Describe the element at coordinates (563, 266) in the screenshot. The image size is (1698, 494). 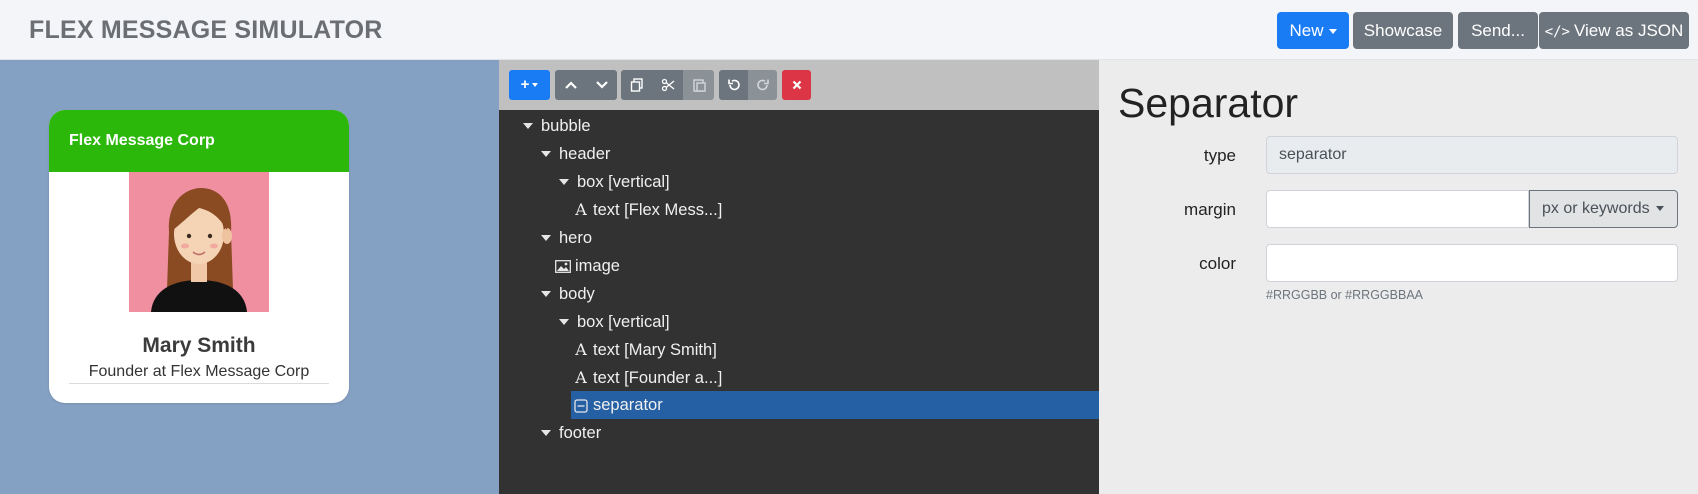
I see `image-icon` at that location.